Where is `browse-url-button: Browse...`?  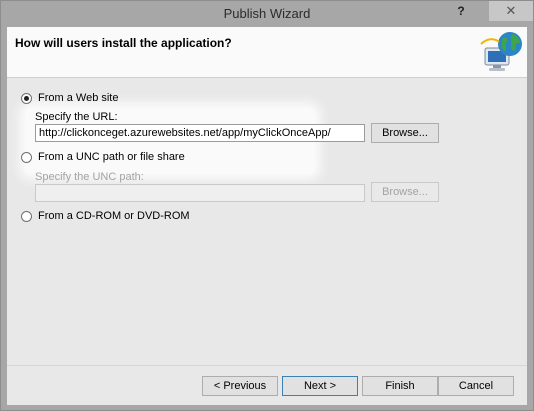
browse-url-button: Browse... is located at coordinates (405, 133).